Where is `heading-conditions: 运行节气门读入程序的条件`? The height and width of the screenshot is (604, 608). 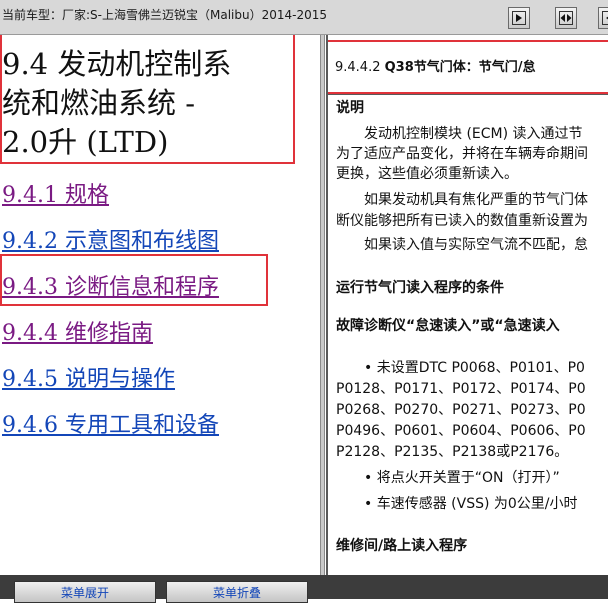 heading-conditions: 运行节气门读入程序的条件 is located at coordinates (420, 287).